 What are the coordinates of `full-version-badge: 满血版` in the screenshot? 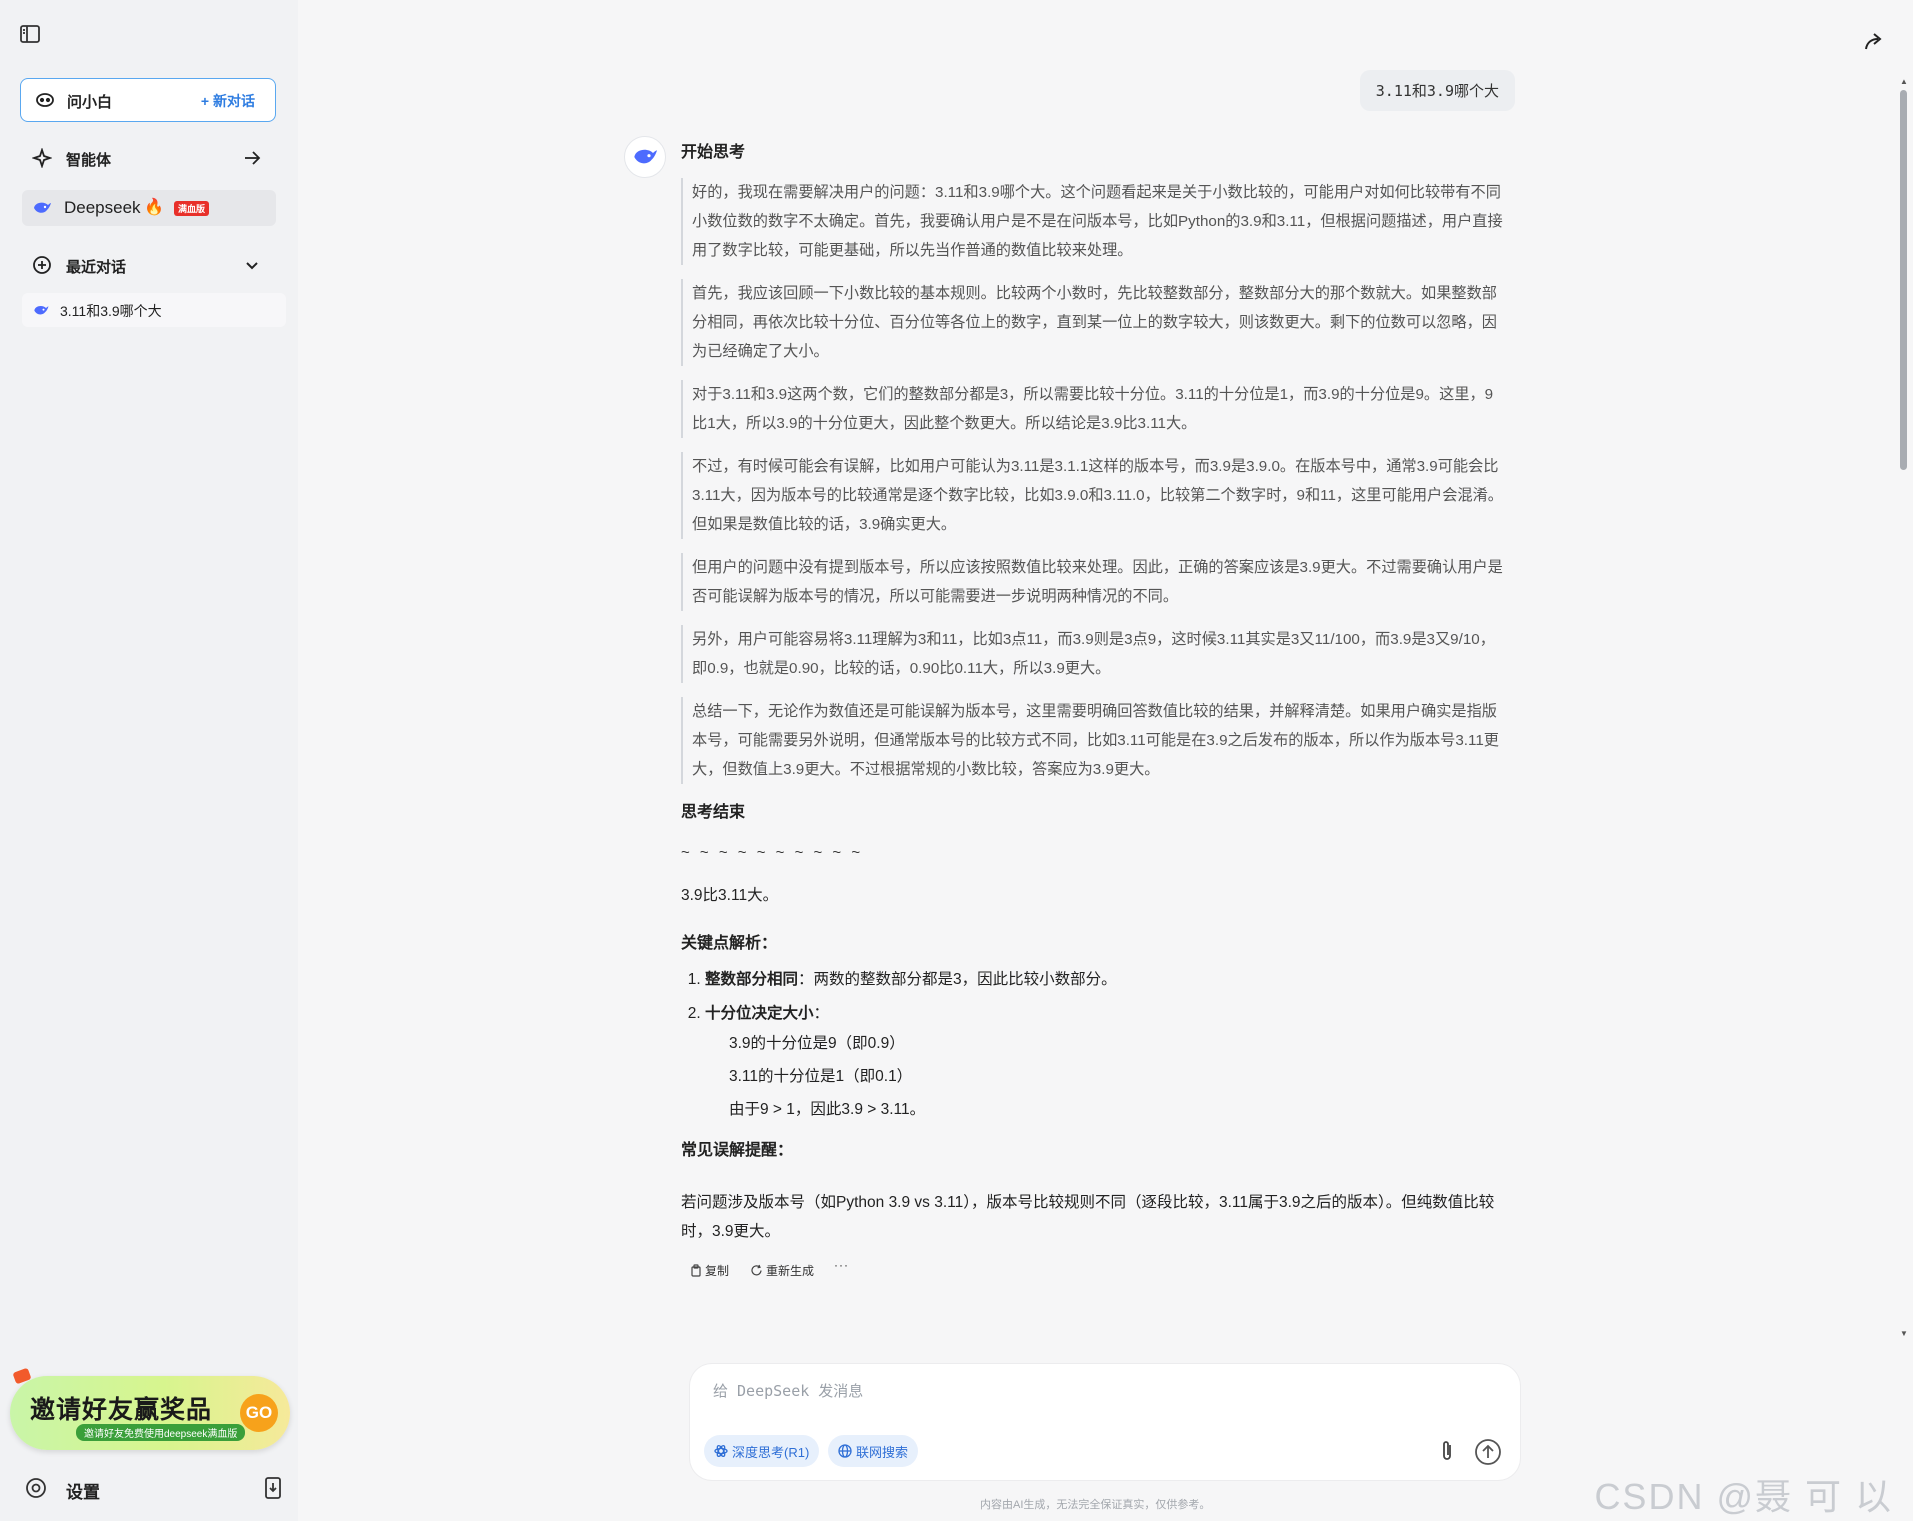 It's located at (192, 208).